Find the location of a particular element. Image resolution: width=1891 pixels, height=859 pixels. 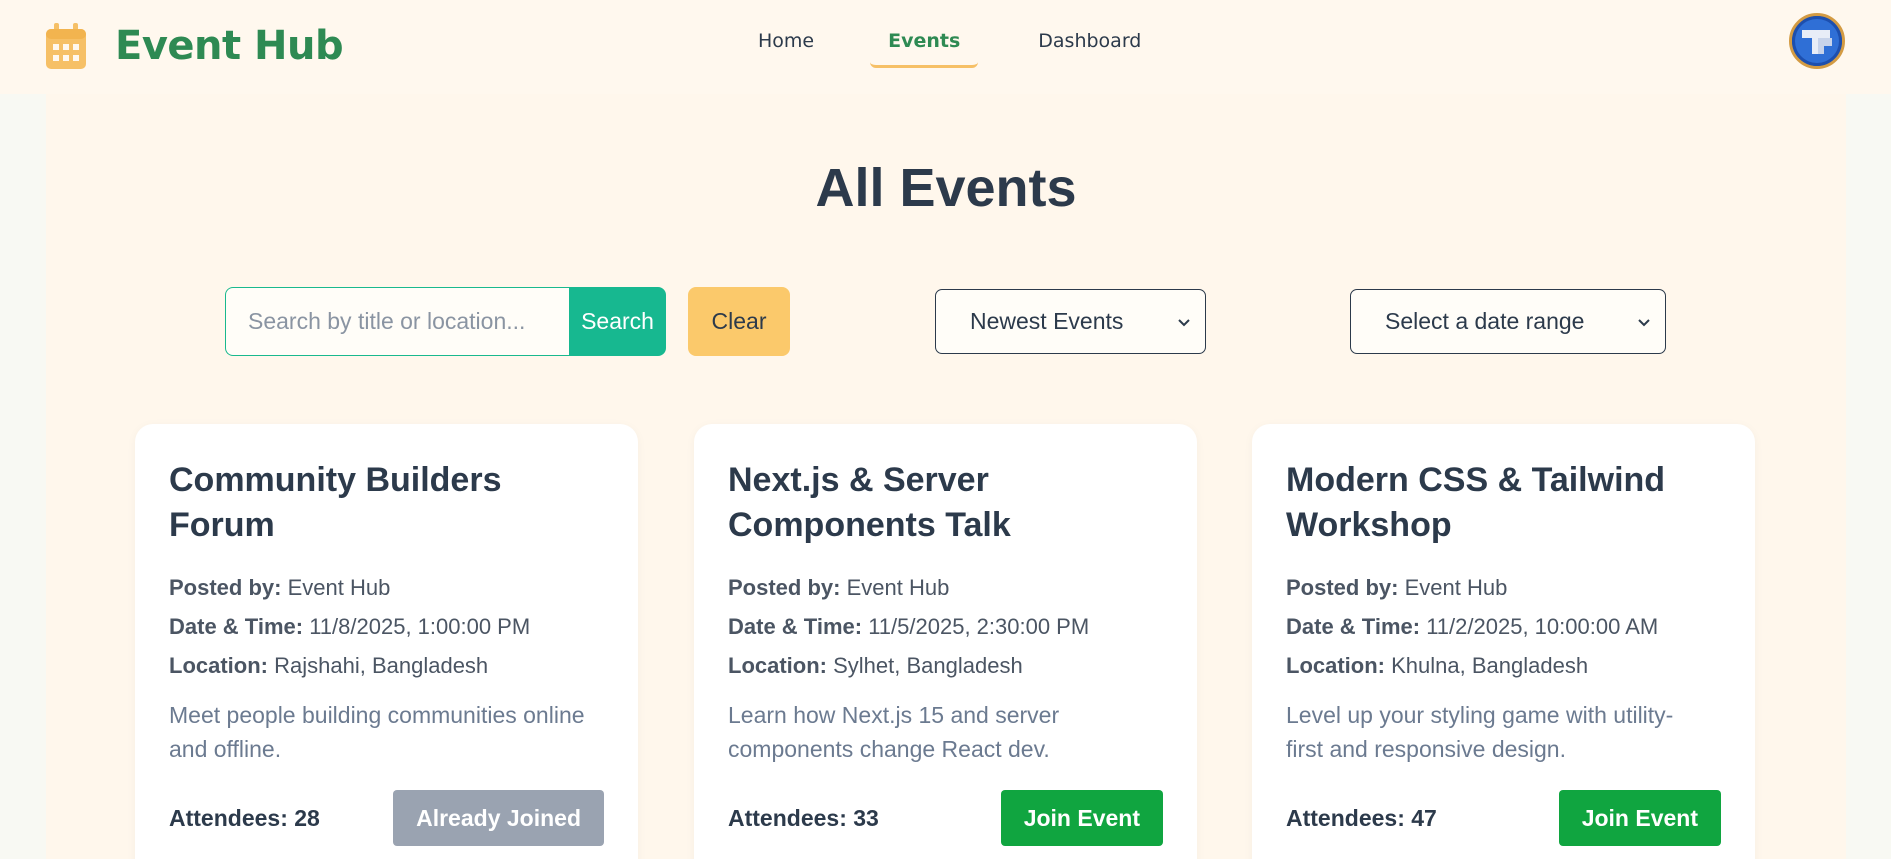

event-location: Location: Rajshahi, Bangladesh is located at coordinates (329, 665).